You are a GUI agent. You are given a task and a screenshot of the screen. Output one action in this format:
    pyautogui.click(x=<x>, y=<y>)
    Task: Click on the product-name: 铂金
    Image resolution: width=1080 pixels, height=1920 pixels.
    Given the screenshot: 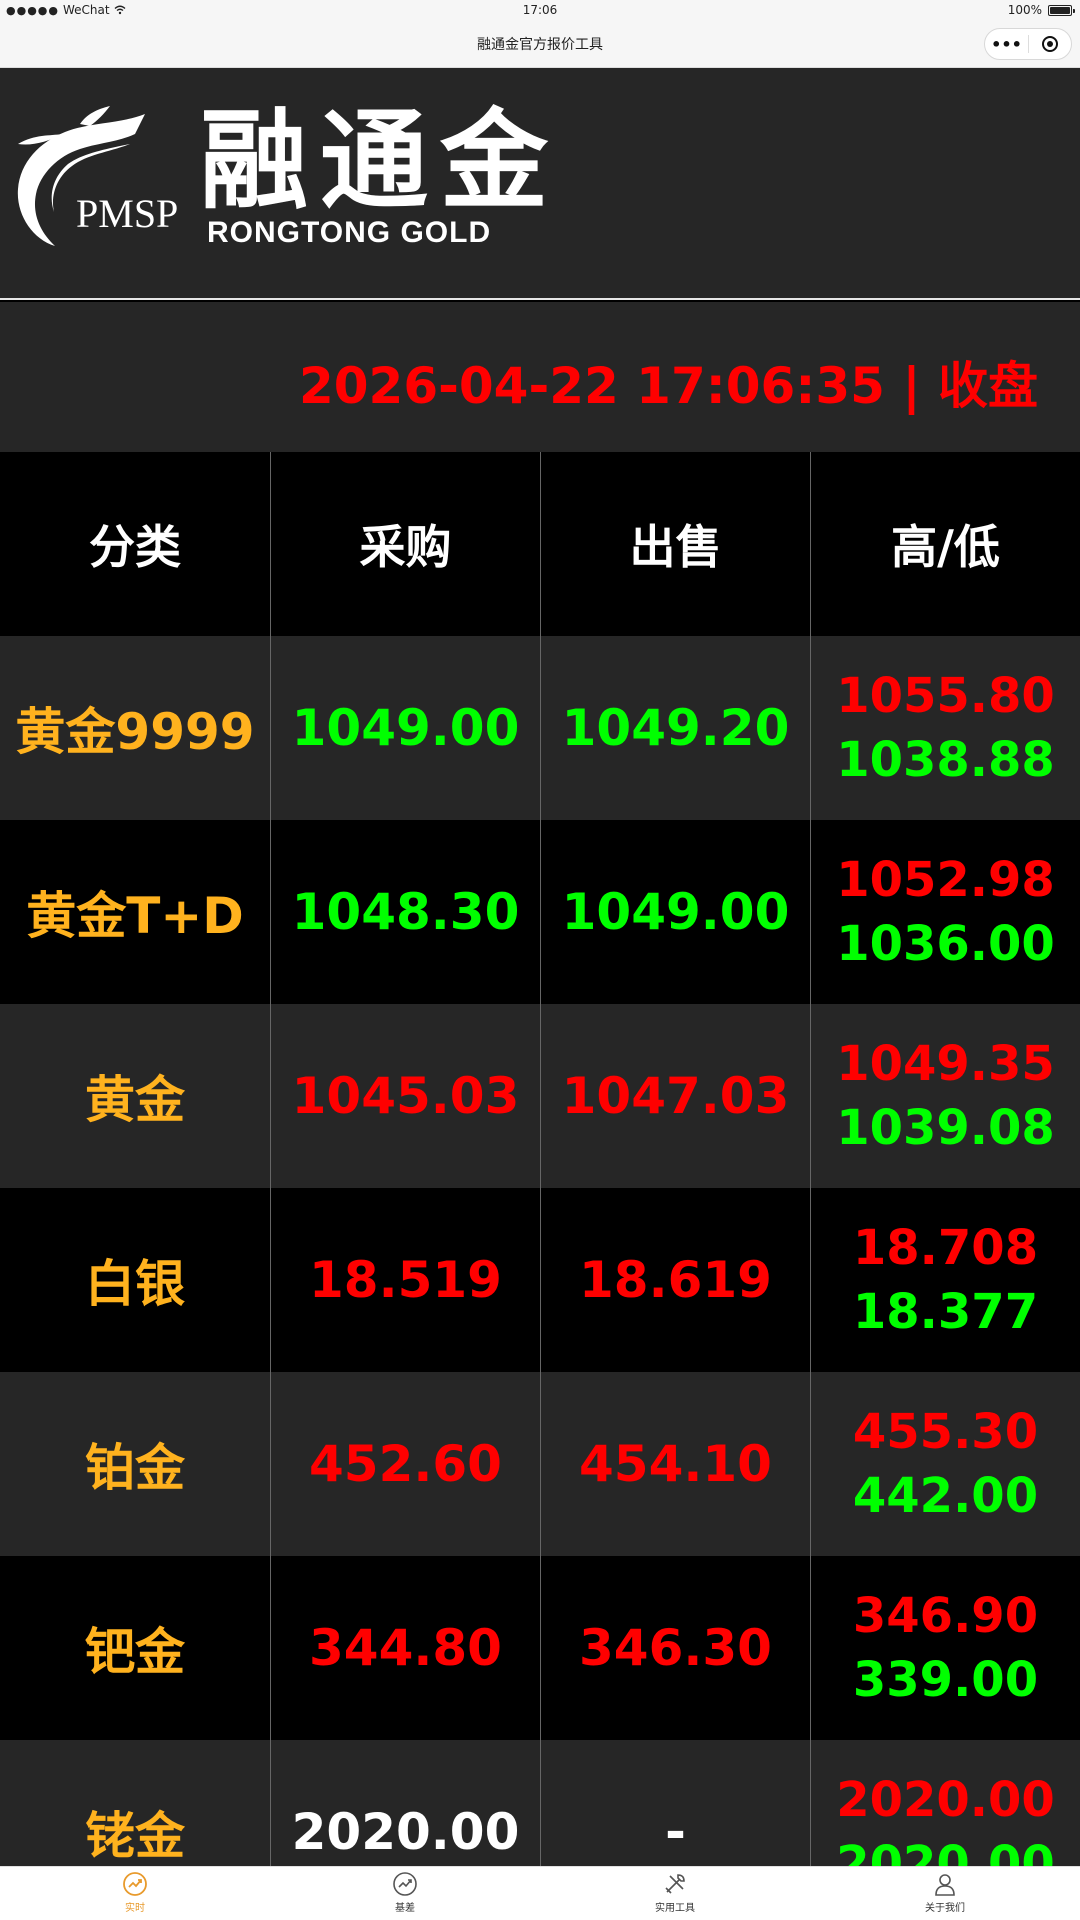 What is the action you would take?
    pyautogui.click(x=135, y=1468)
    